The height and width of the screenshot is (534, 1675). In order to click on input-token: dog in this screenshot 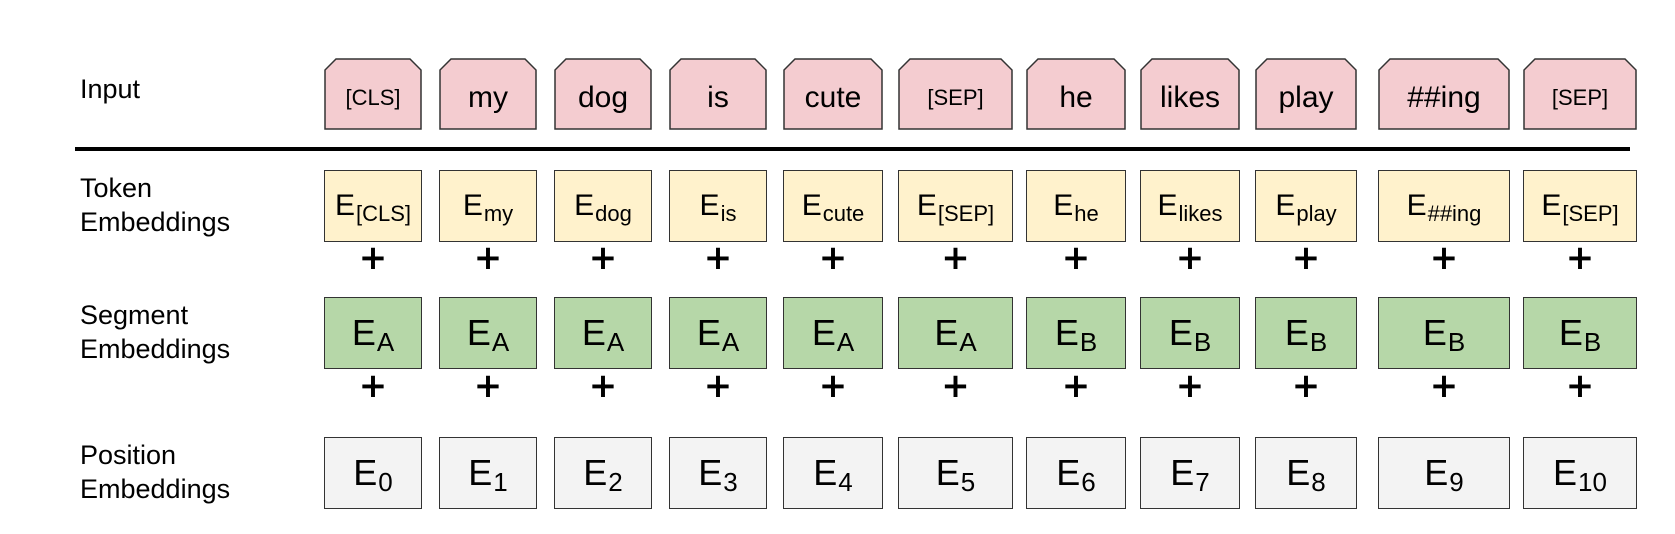, I will do `click(603, 98)`.